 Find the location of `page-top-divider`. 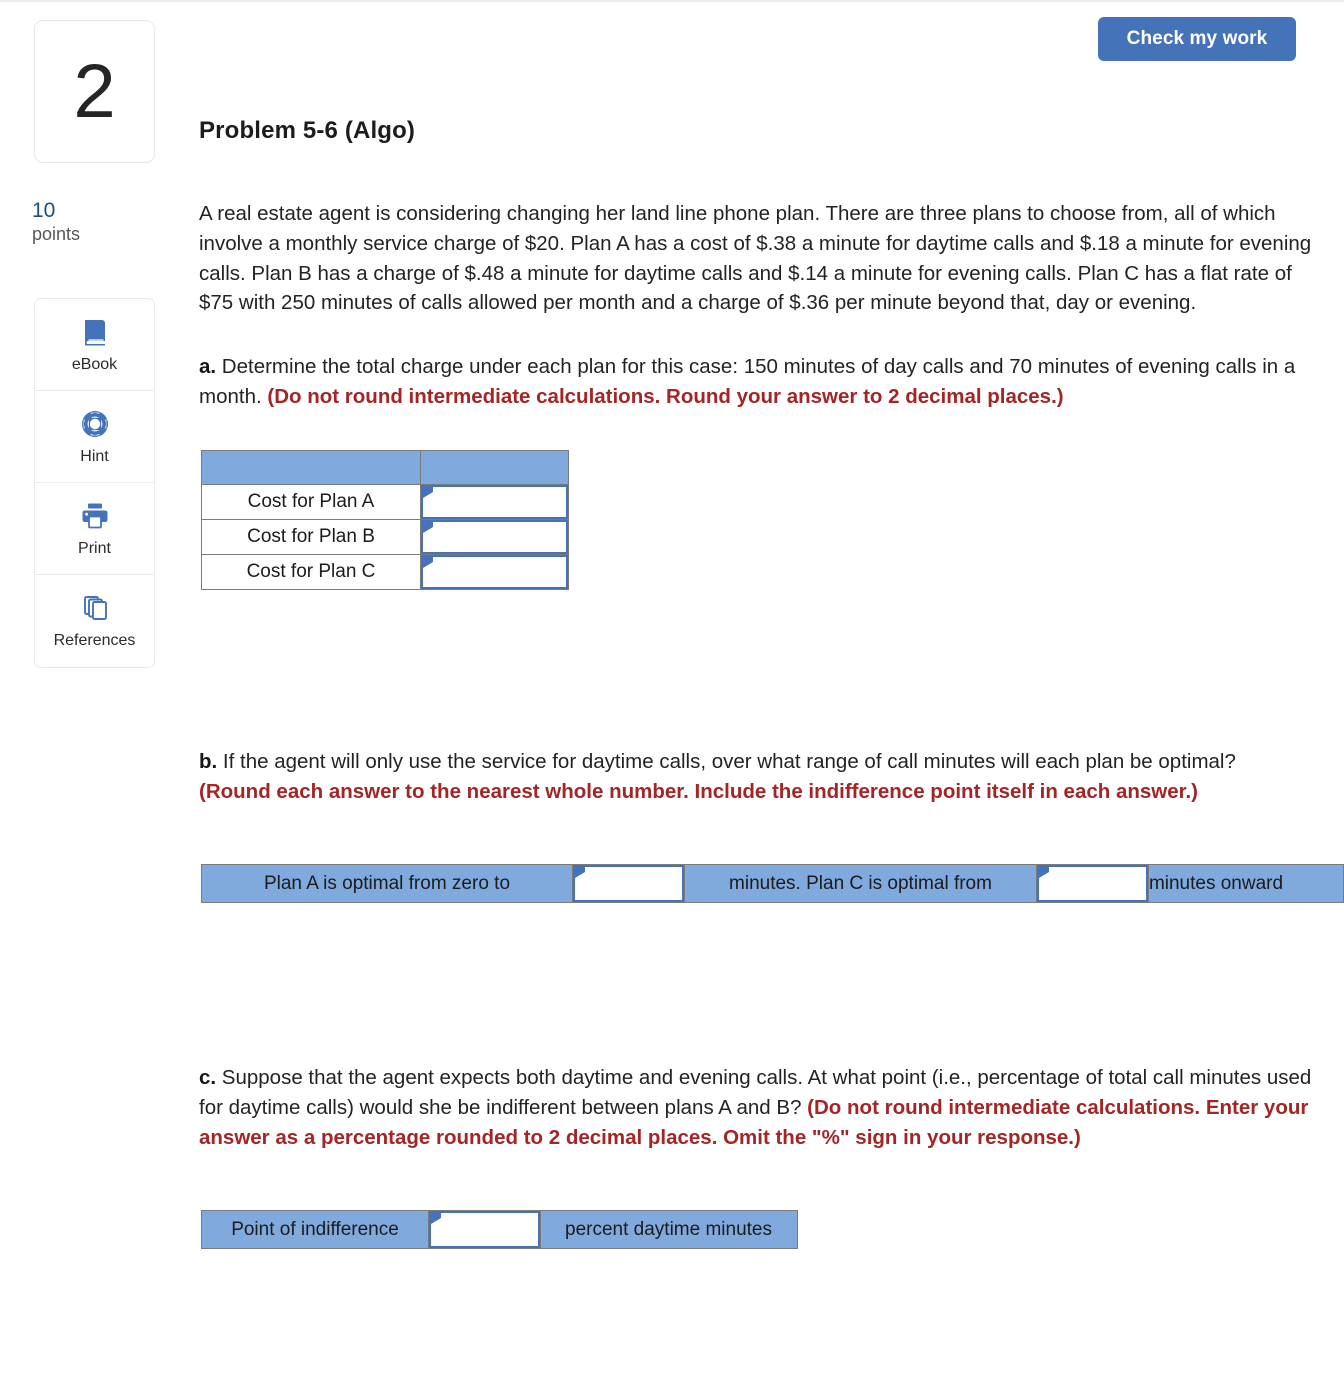

page-top-divider is located at coordinates (672, 1).